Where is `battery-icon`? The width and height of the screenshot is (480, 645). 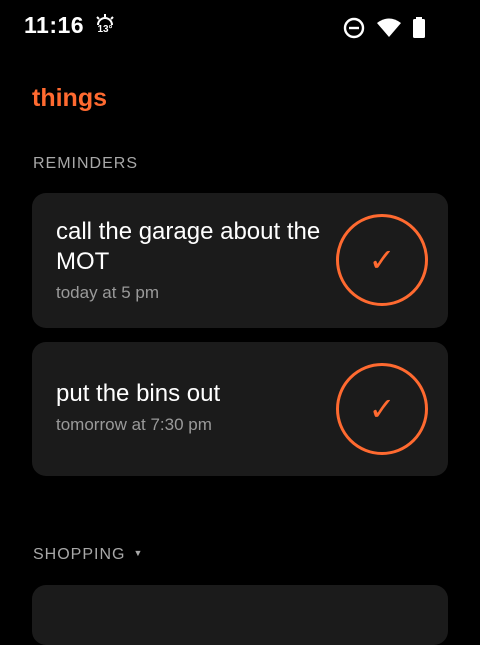 battery-icon is located at coordinates (419, 28).